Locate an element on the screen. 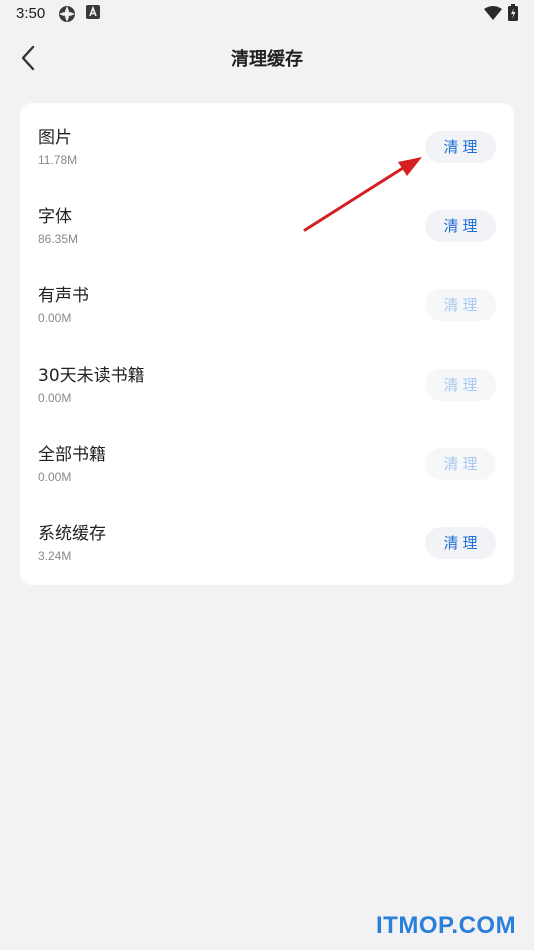 The width and height of the screenshot is (534, 950). clean-system-cache-button: 清理 is located at coordinates (460, 543).